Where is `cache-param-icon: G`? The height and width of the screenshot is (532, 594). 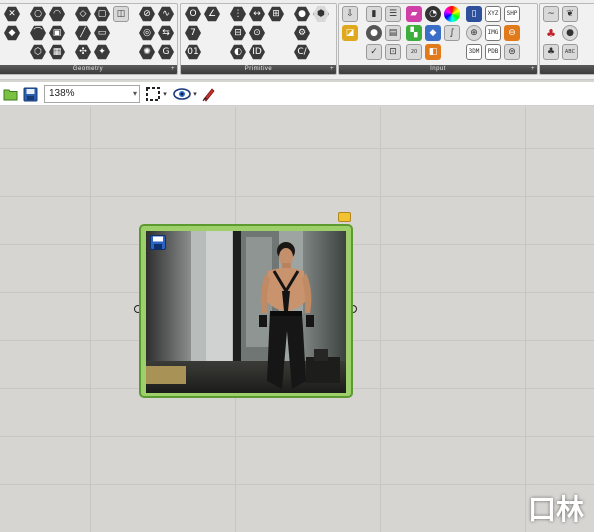
cache-param-icon: G is located at coordinates (166, 52).